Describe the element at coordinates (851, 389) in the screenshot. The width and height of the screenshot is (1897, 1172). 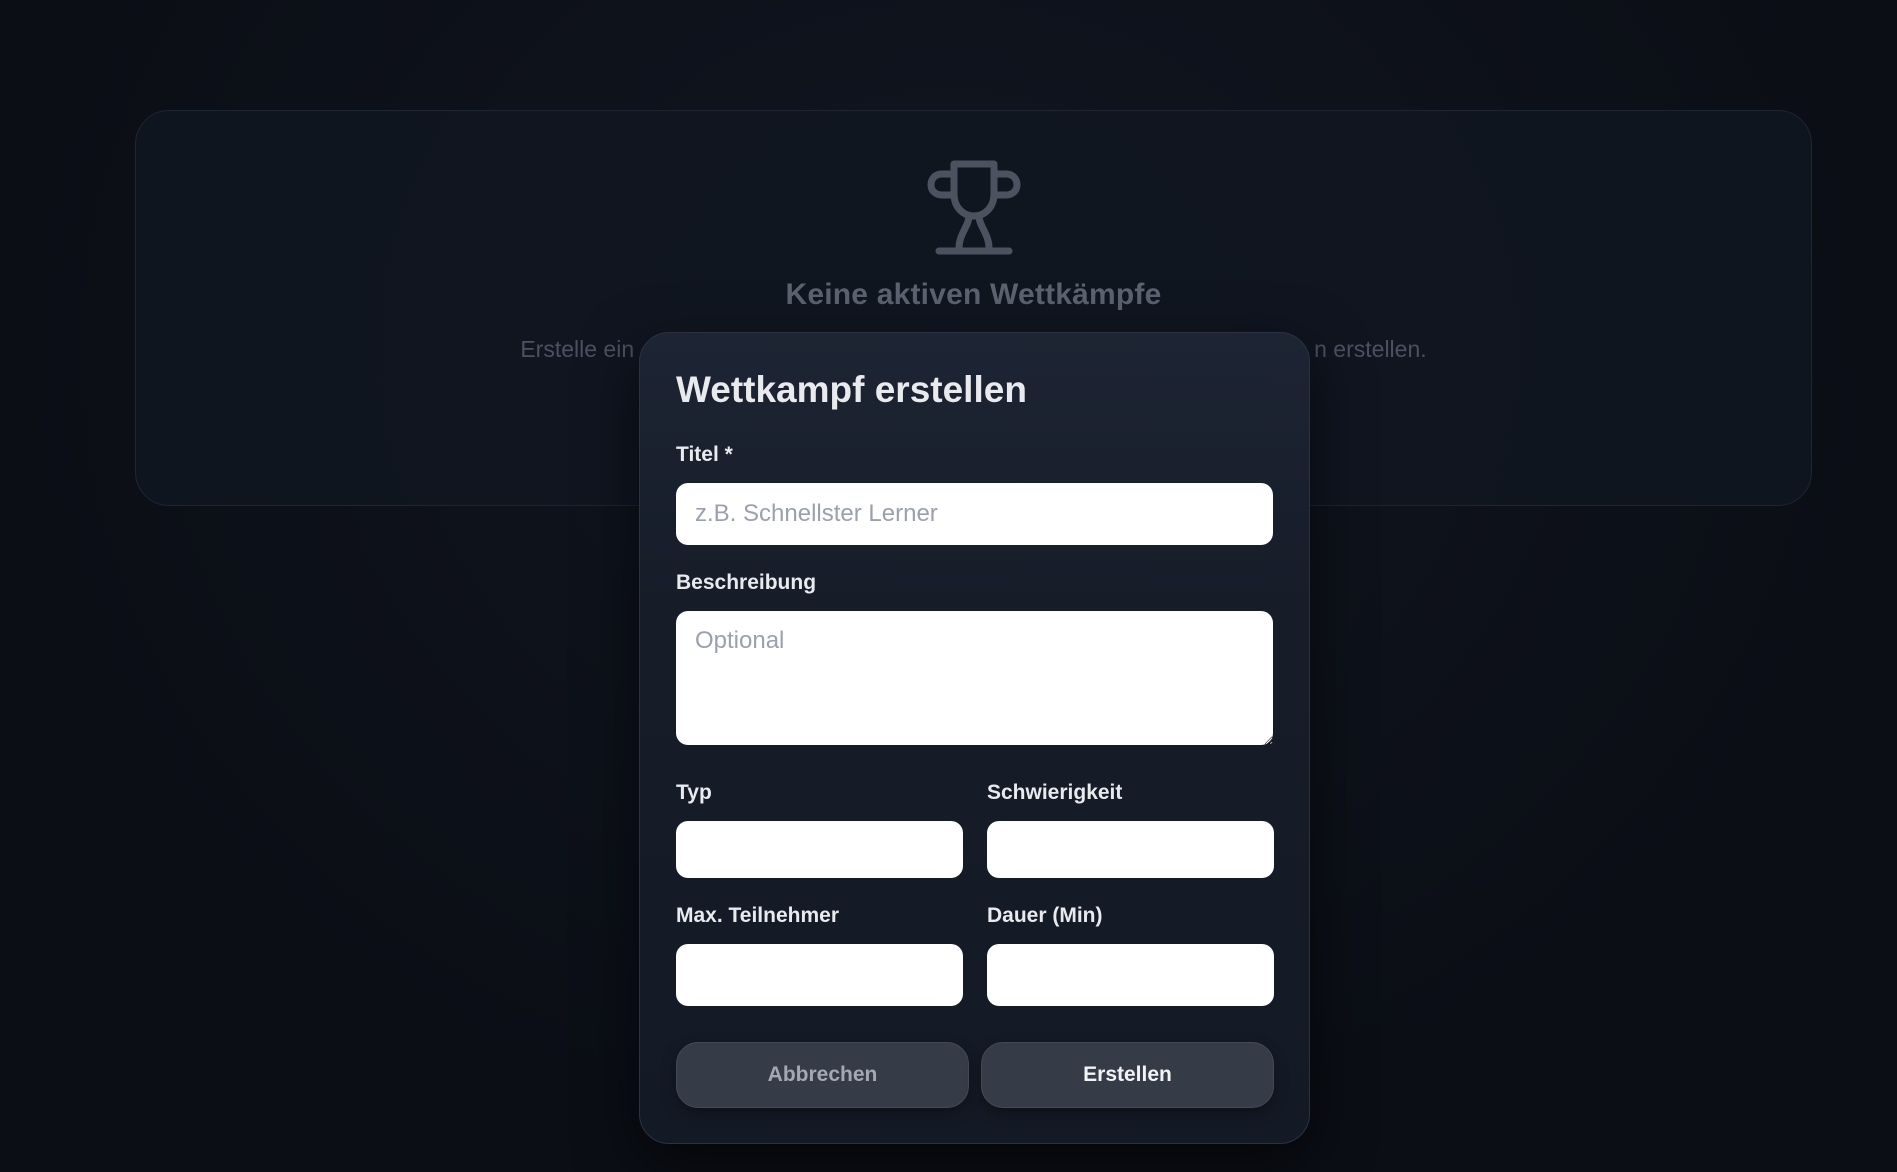
I see `modal-title: Wettkampf erstellen` at that location.